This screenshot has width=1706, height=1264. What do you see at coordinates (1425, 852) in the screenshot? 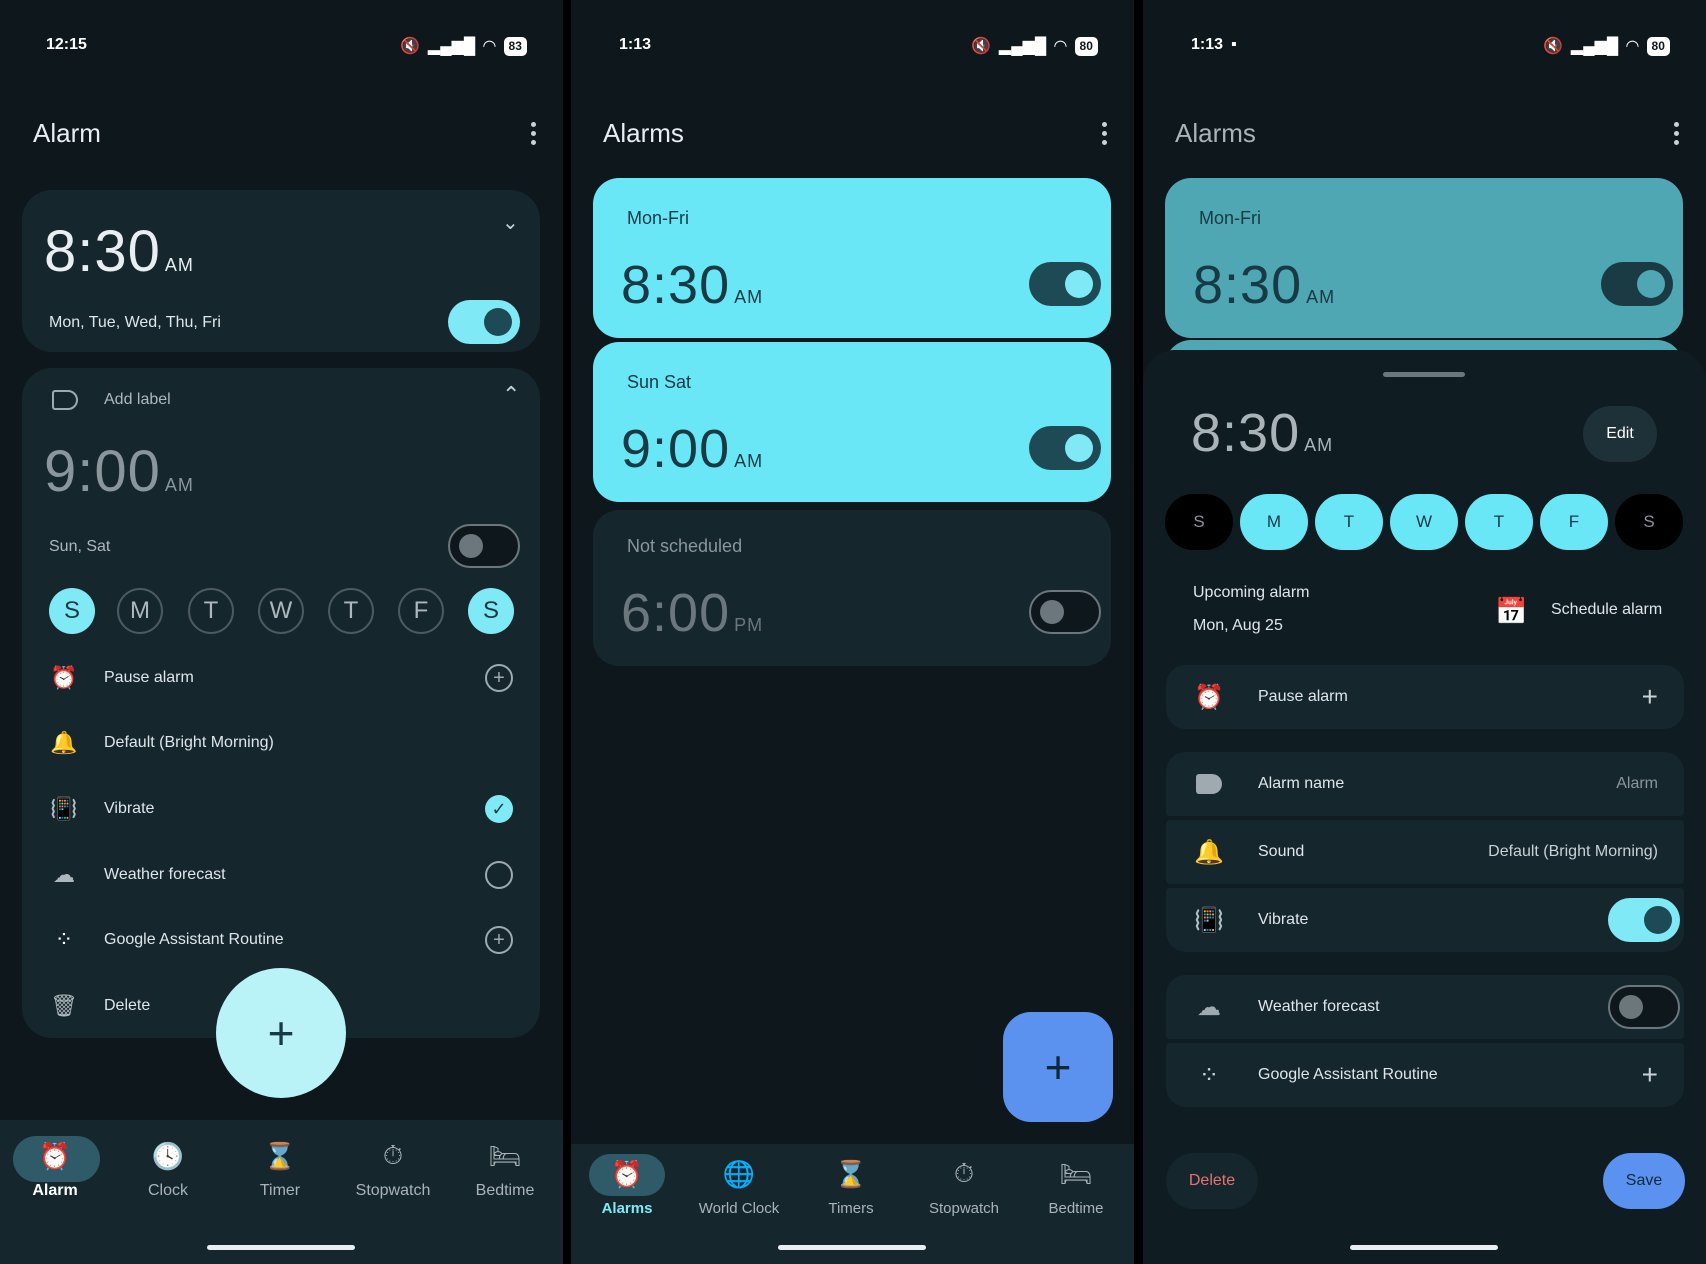
I see `sound-row: 🔔 Sound Default (Bright Morning)` at bounding box center [1425, 852].